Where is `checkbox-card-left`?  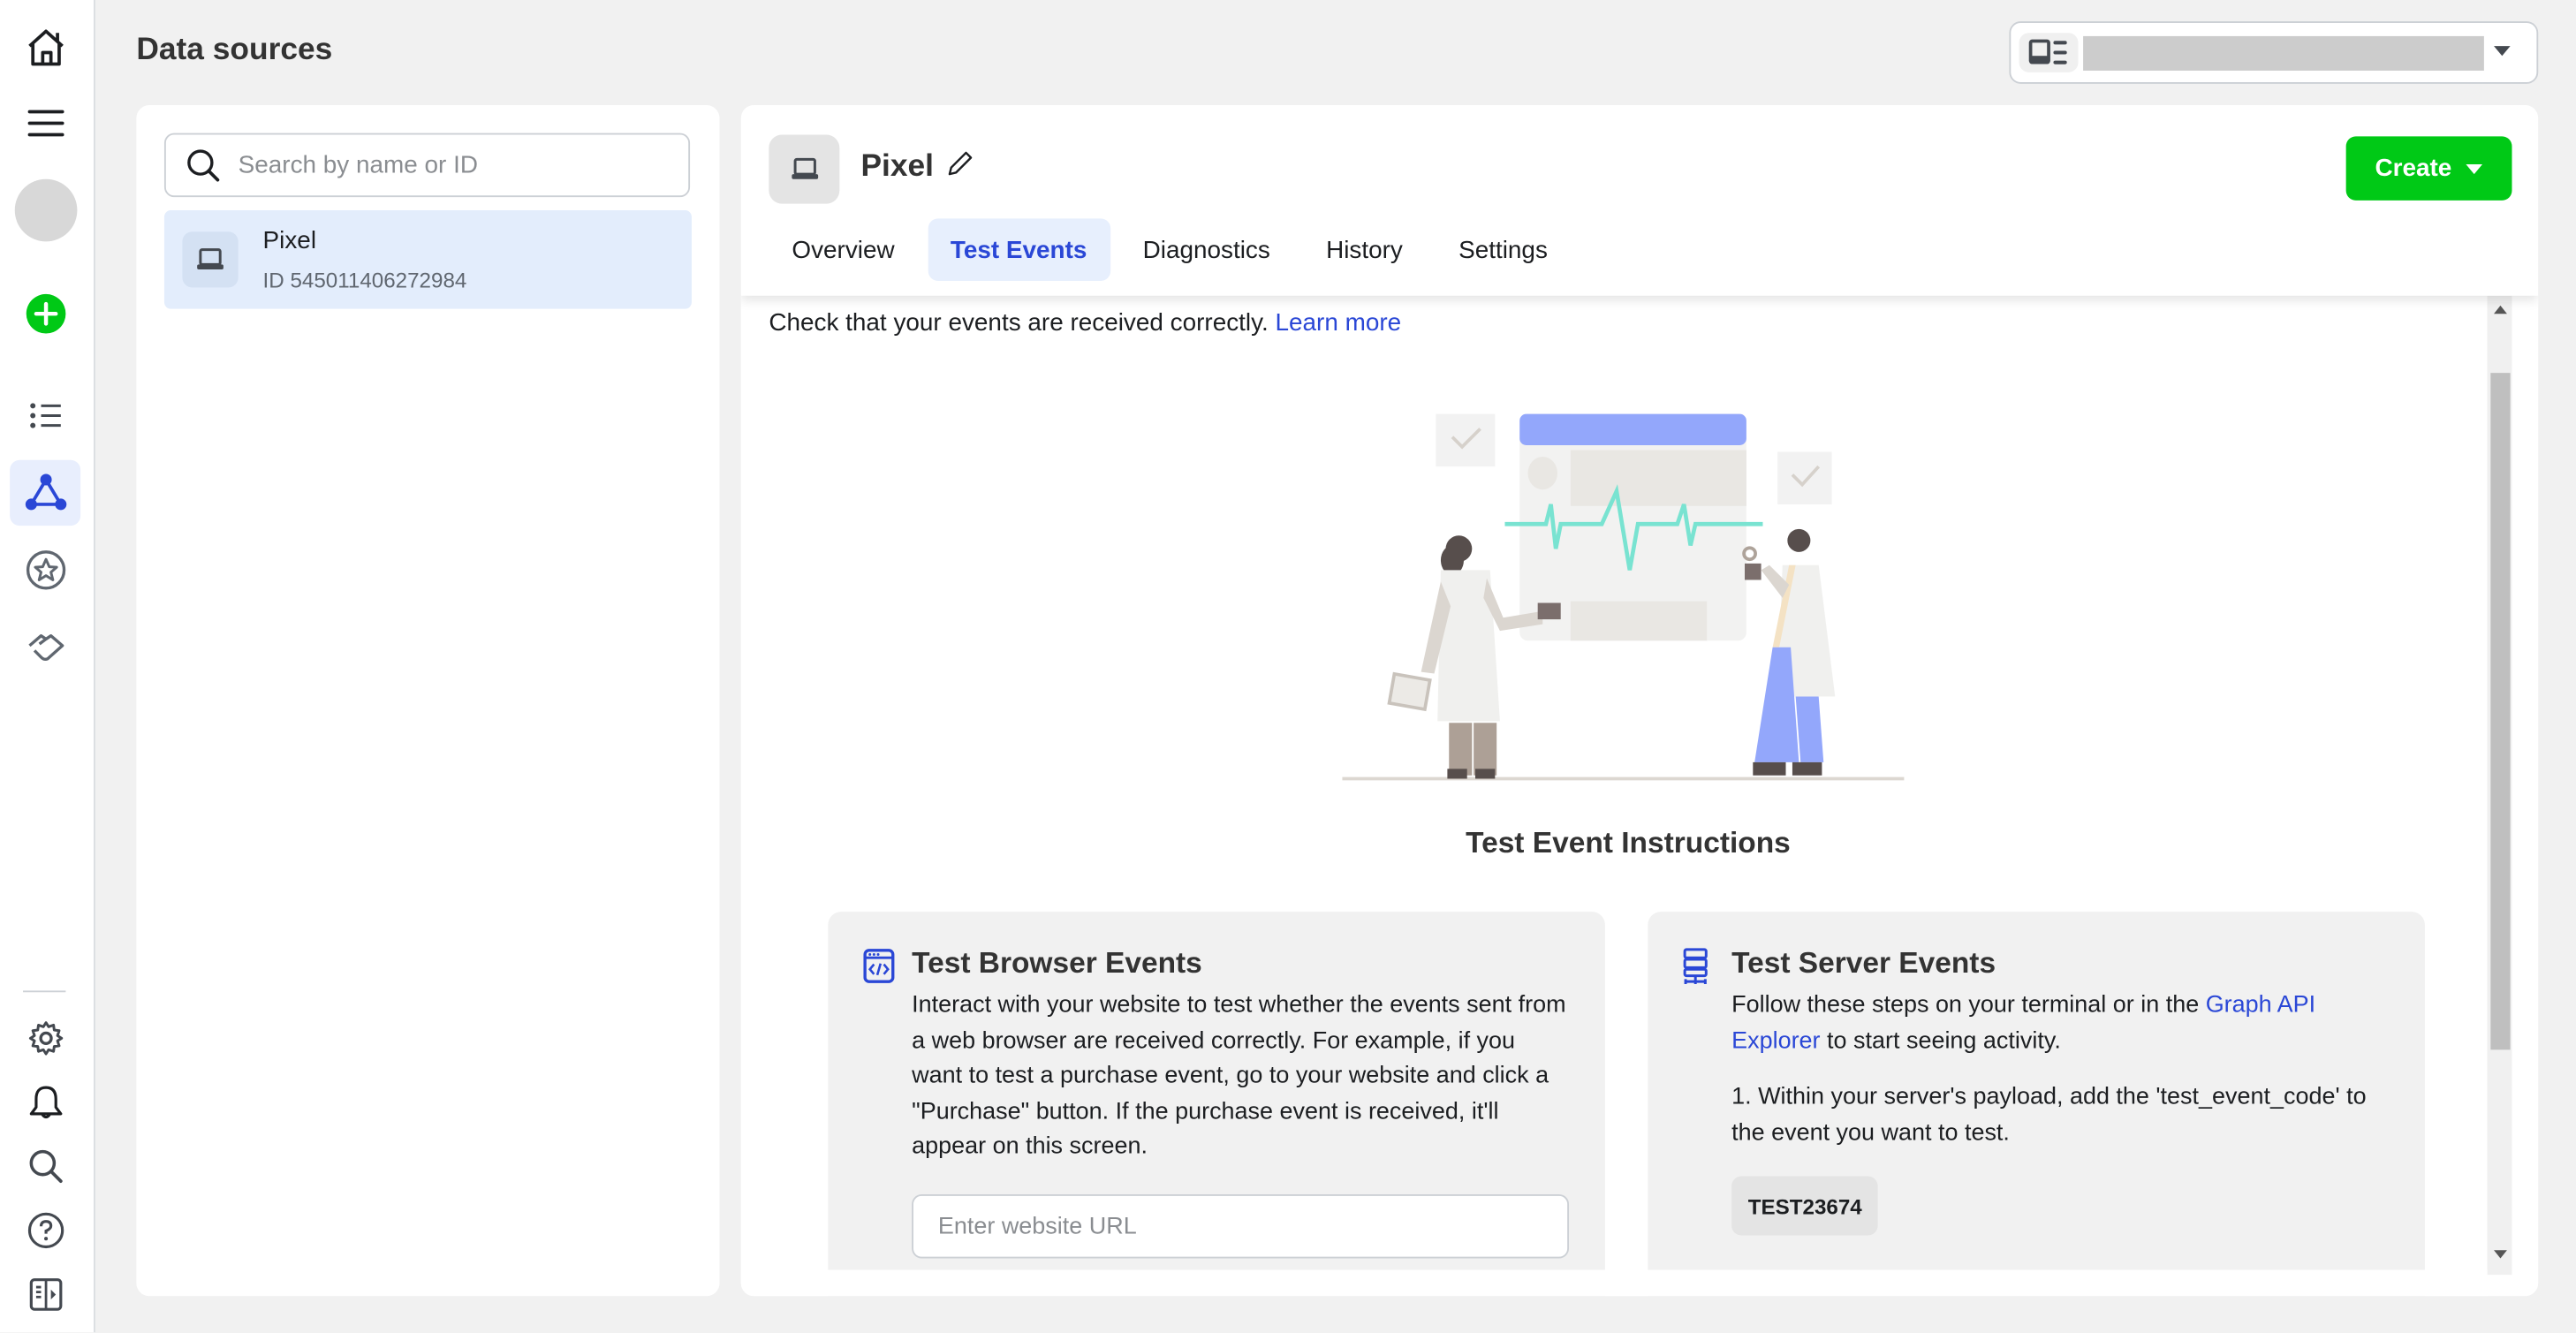 checkbox-card-left is located at coordinates (1466, 440).